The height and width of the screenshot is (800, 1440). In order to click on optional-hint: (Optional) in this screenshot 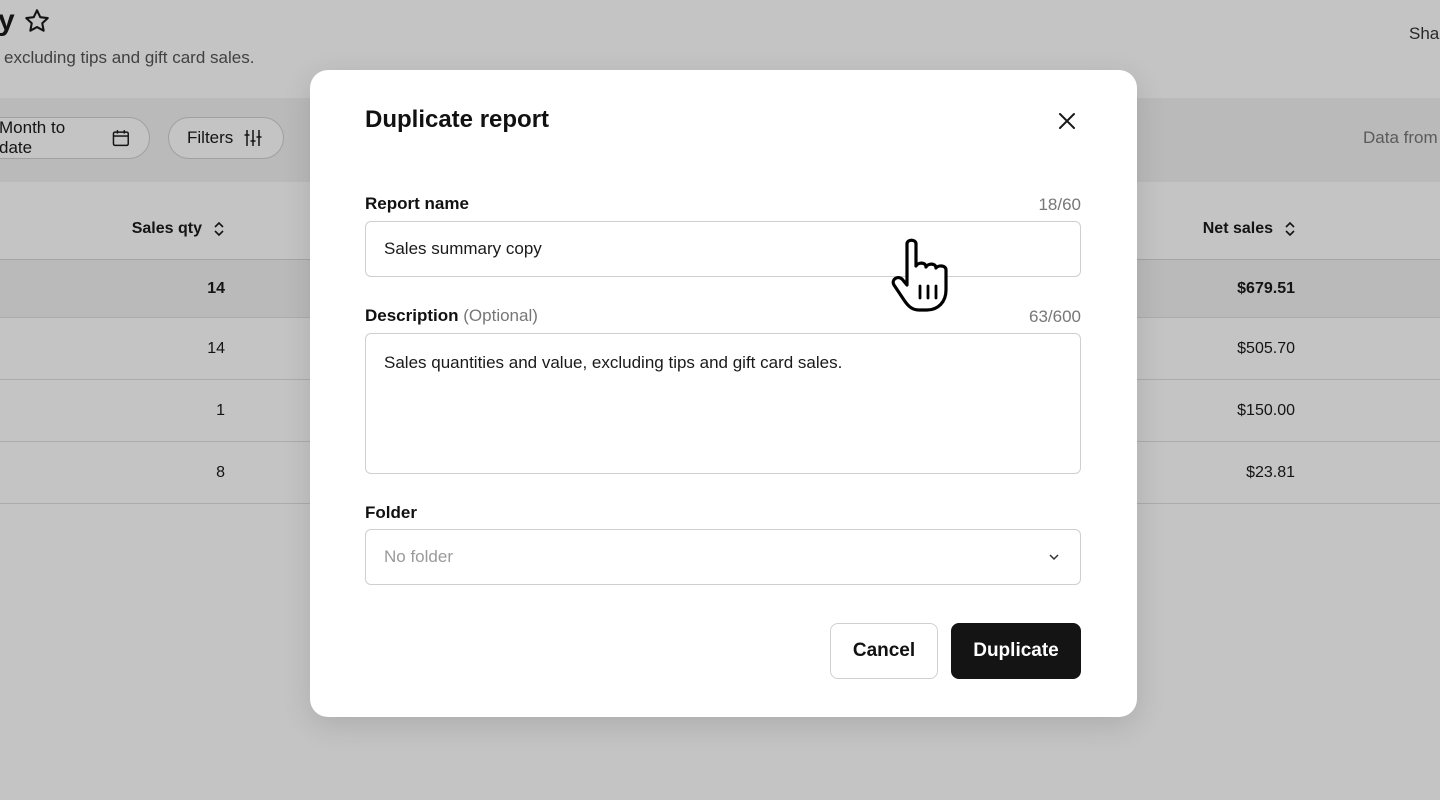, I will do `click(500, 315)`.